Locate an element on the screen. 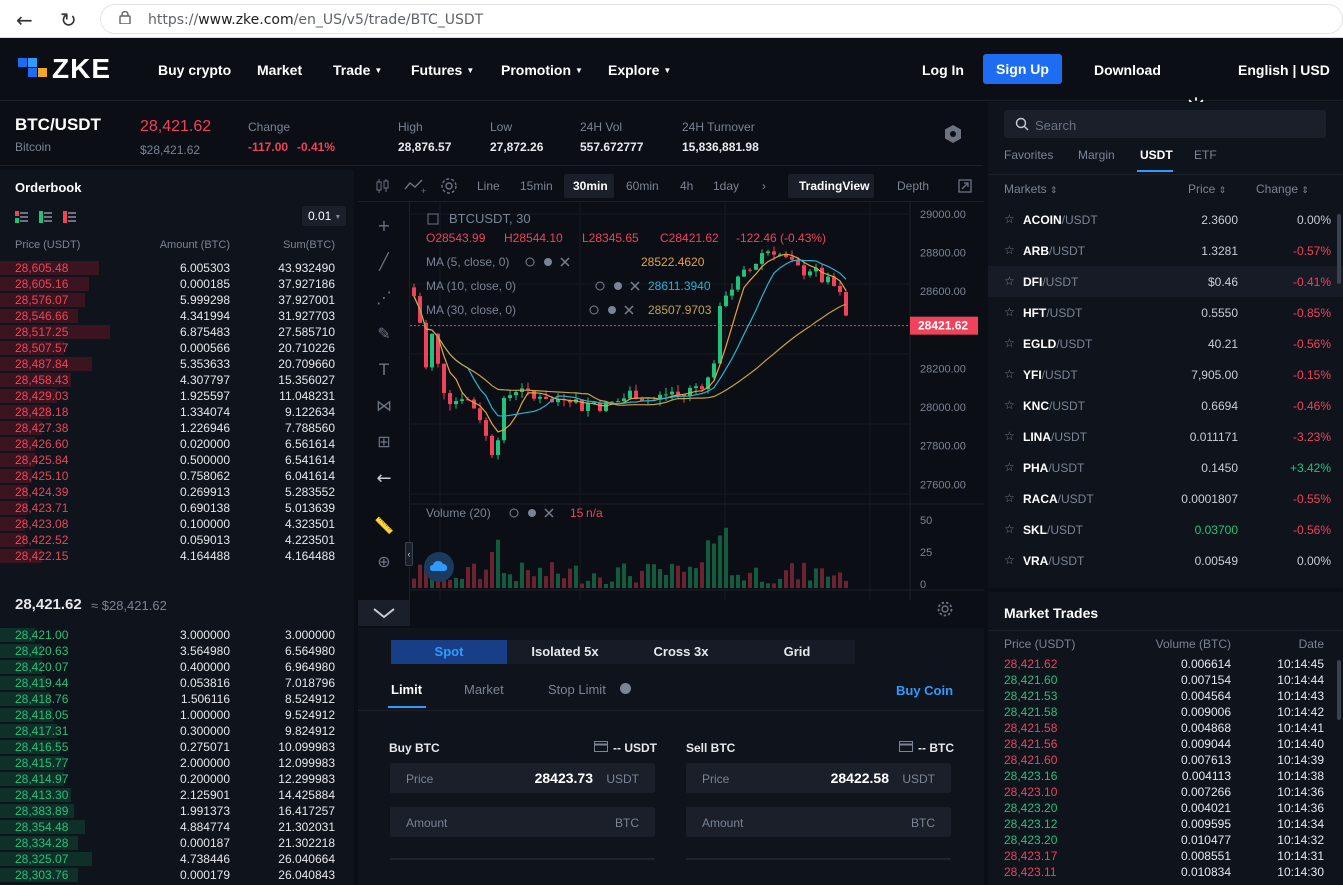  bid-row: 28,419.44 0.053816 7.018796 is located at coordinates (177, 683).